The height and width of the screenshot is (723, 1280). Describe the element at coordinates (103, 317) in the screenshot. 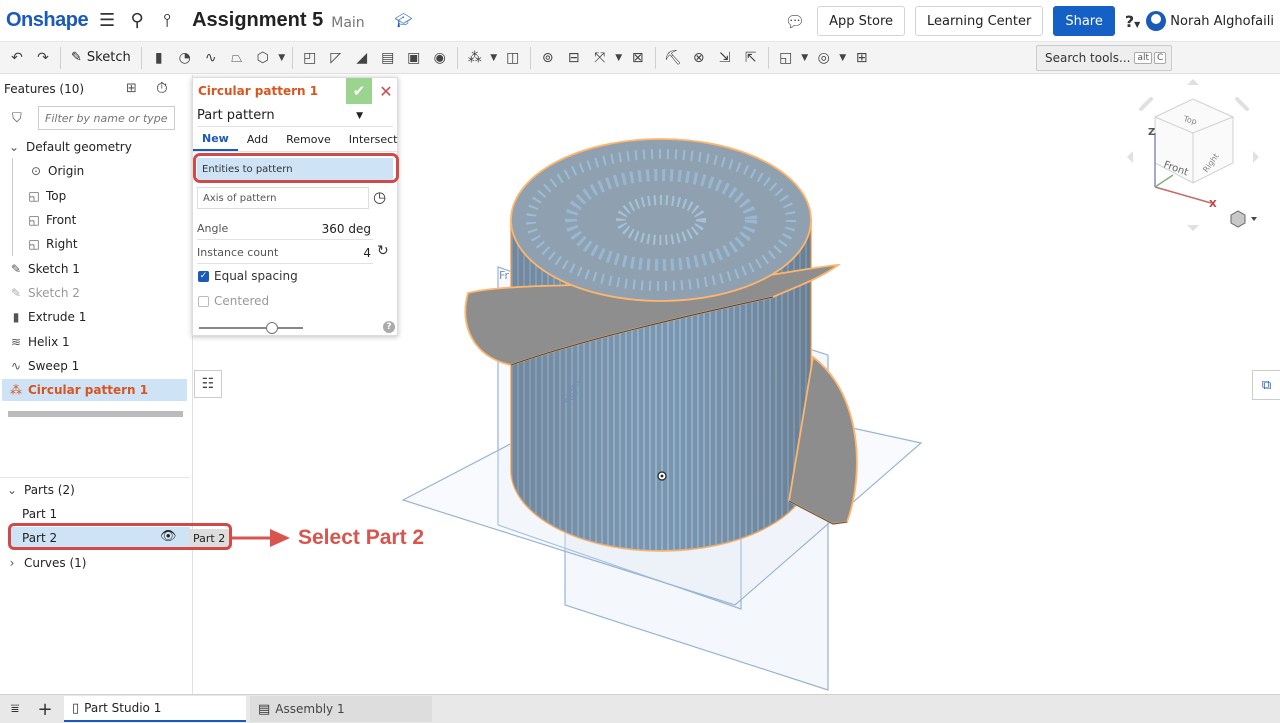

I see `tree-item-extrude-1: ▮ Extrude 1` at that location.